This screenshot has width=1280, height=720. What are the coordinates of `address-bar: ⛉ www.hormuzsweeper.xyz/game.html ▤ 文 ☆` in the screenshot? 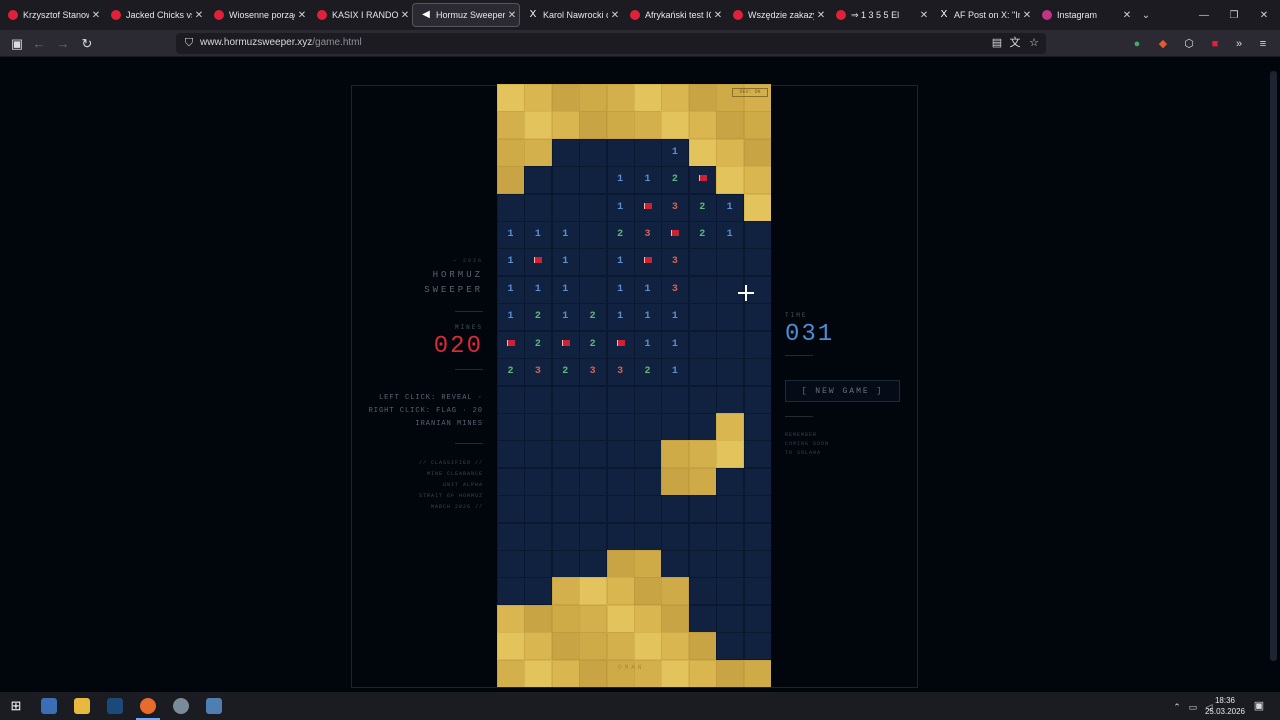 It's located at (611, 43).